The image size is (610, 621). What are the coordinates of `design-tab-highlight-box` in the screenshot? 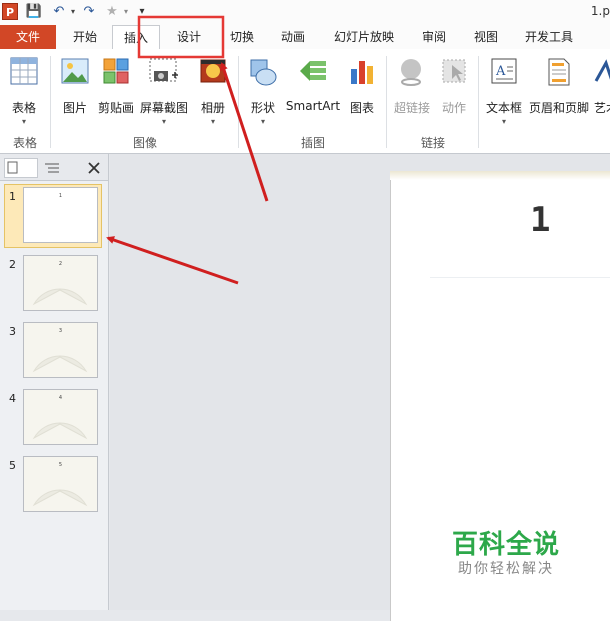 It's located at (181, 37).